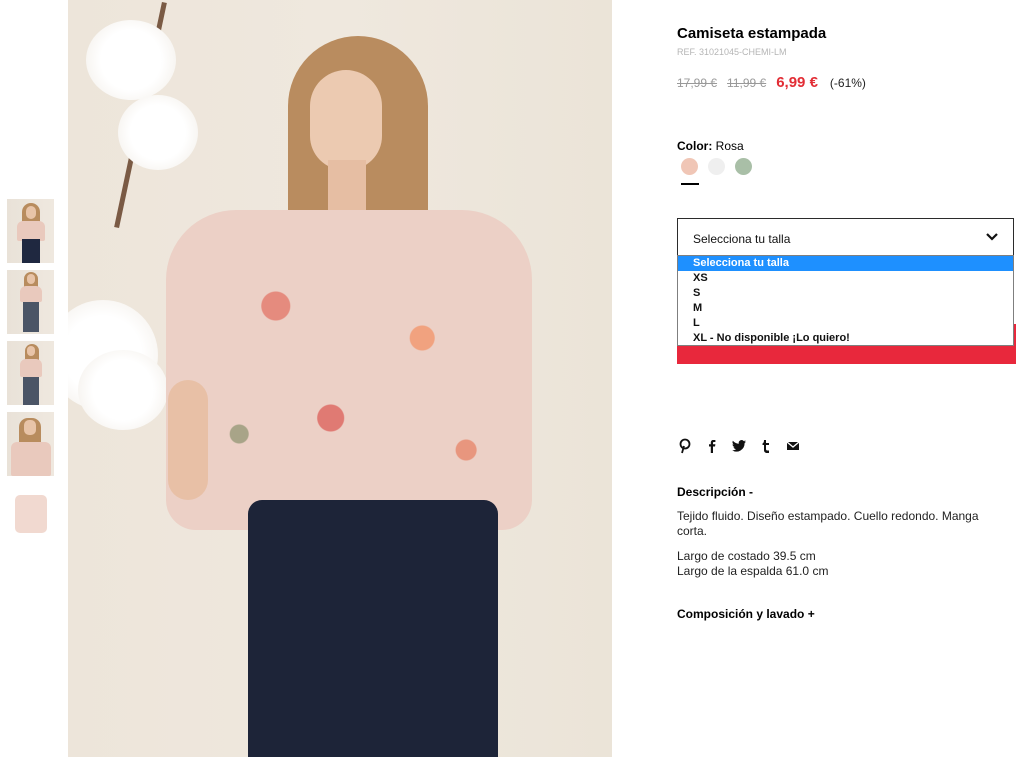 The height and width of the screenshot is (759, 1018). Describe the element at coordinates (753, 571) in the screenshot. I see `measurement-back: Largo de la espalda 61.0 cm` at that location.